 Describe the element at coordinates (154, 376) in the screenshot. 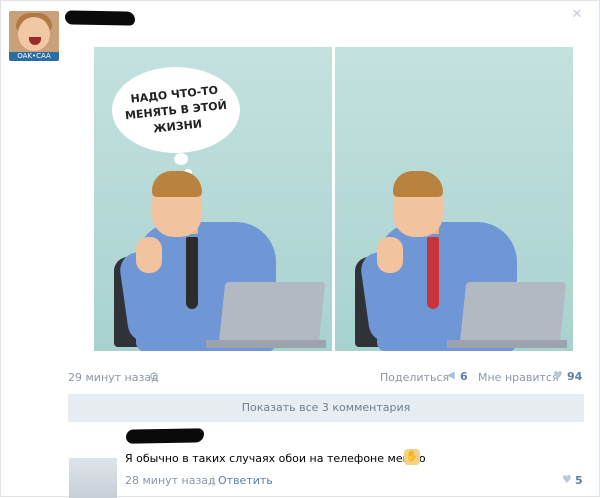

I see `gear-icon: ⚙` at that location.